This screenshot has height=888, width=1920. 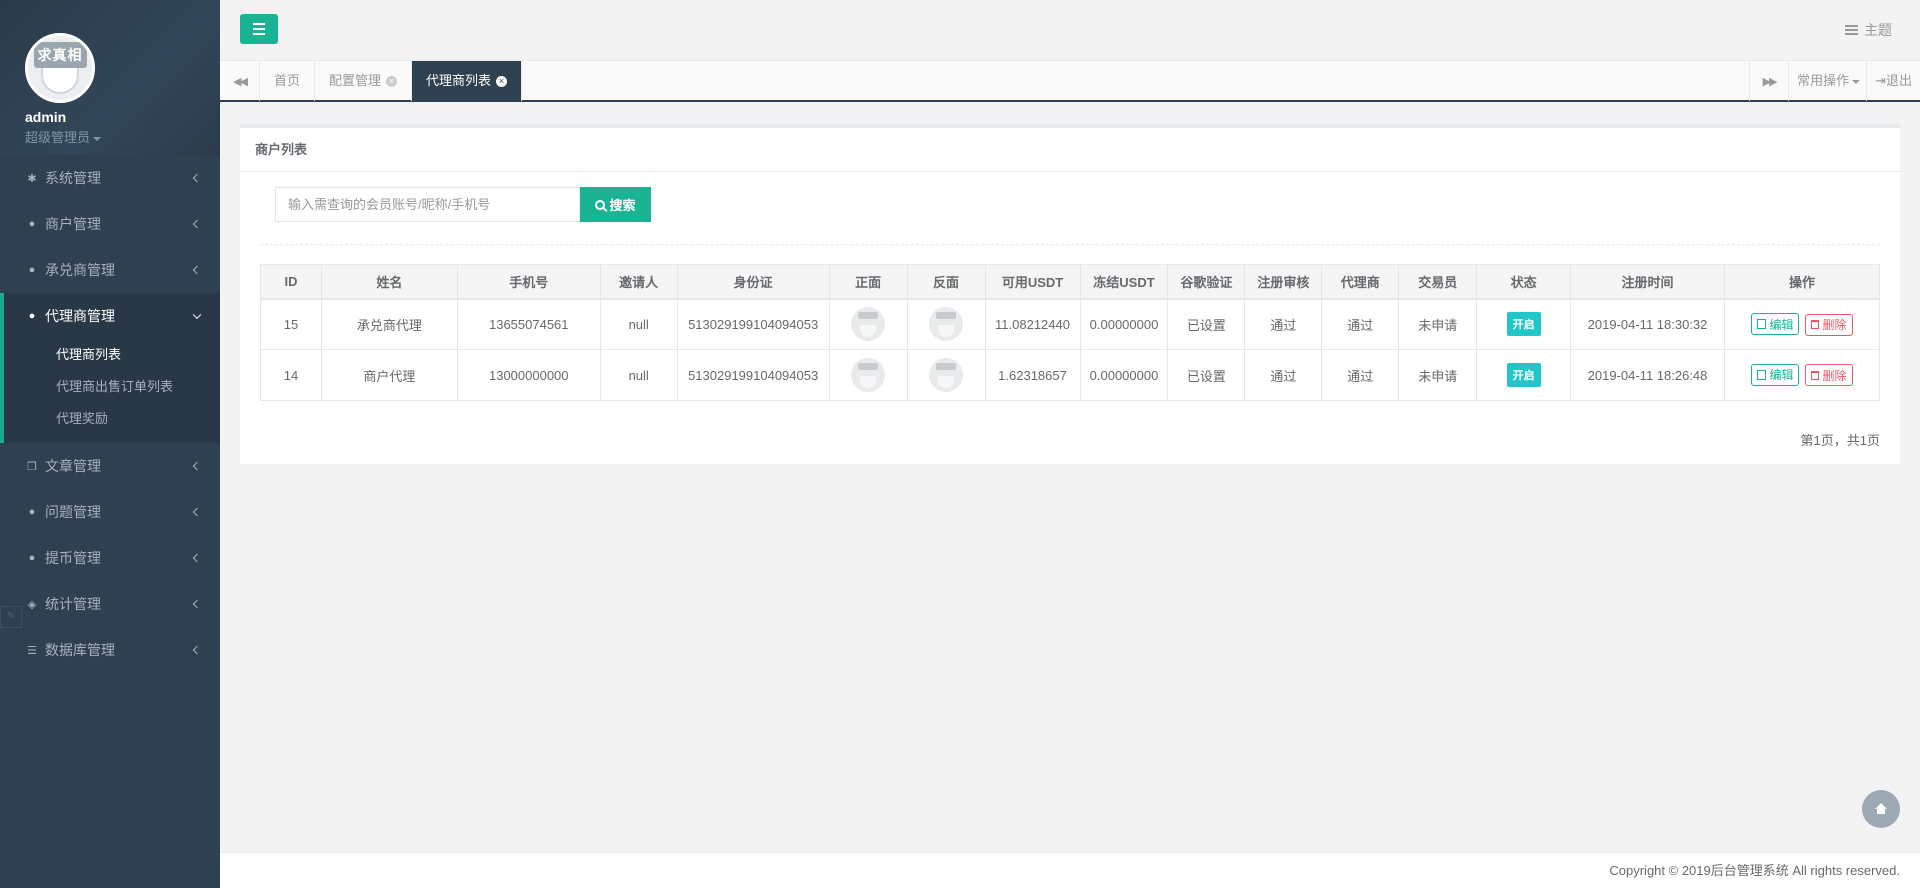 I want to click on user-icon: ●, so click(x=32, y=316).